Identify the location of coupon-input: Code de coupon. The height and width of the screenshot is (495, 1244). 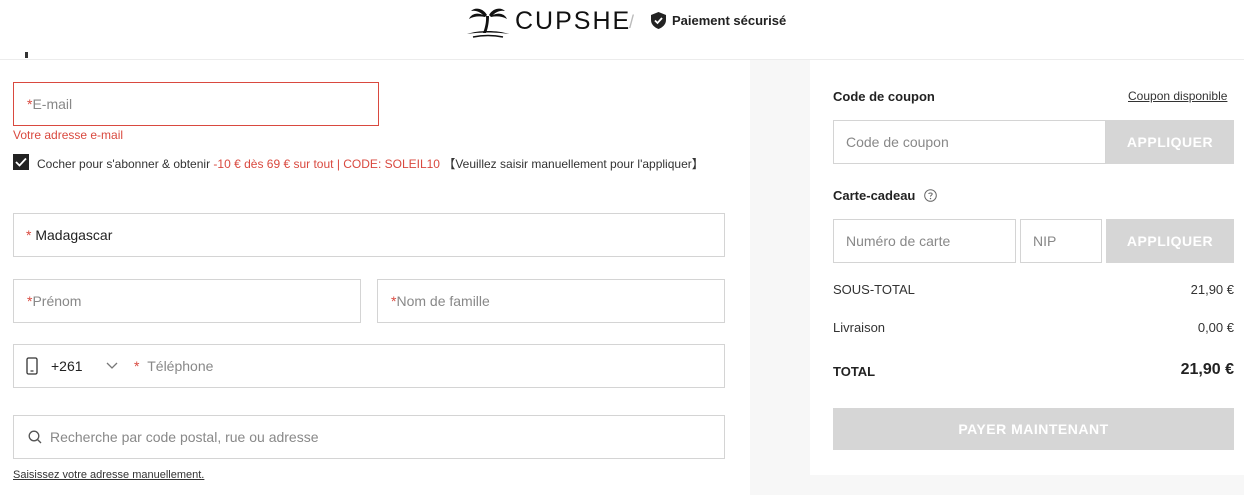
(969, 142).